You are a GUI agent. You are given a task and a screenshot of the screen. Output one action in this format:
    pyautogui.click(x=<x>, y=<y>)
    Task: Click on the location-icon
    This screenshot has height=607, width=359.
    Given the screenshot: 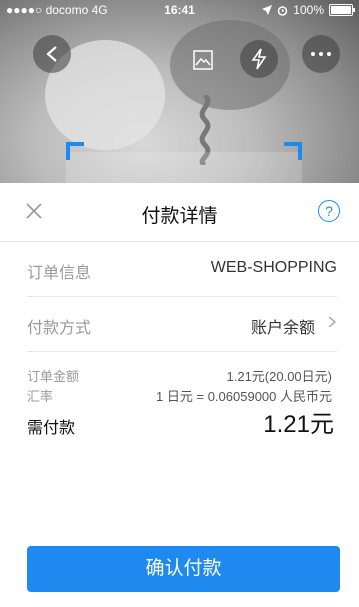 What is the action you would take?
    pyautogui.click(x=267, y=10)
    